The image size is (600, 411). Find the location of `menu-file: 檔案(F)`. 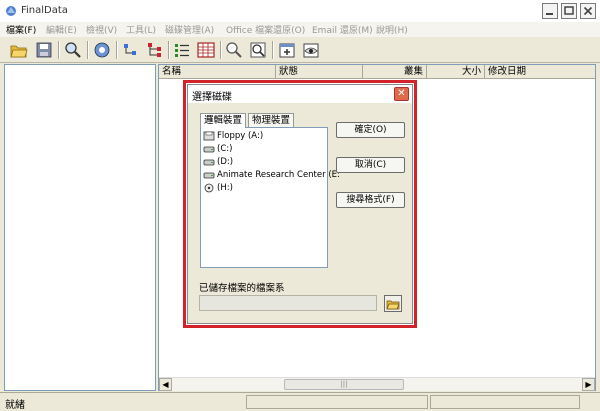

menu-file: 檔案(F) is located at coordinates (21, 29).